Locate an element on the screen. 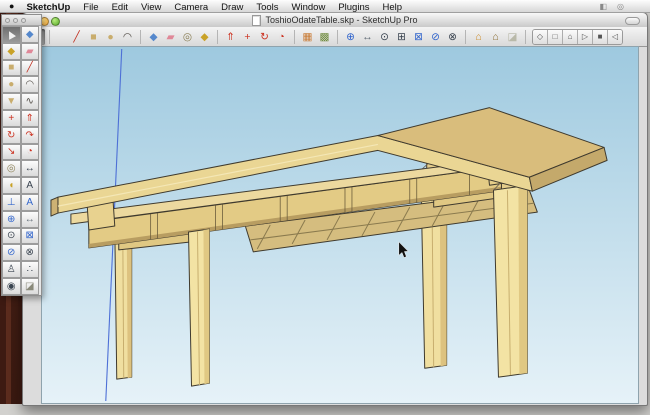 The height and width of the screenshot is (415, 650). 3d-text-tool-icon: A is located at coordinates (30, 202).